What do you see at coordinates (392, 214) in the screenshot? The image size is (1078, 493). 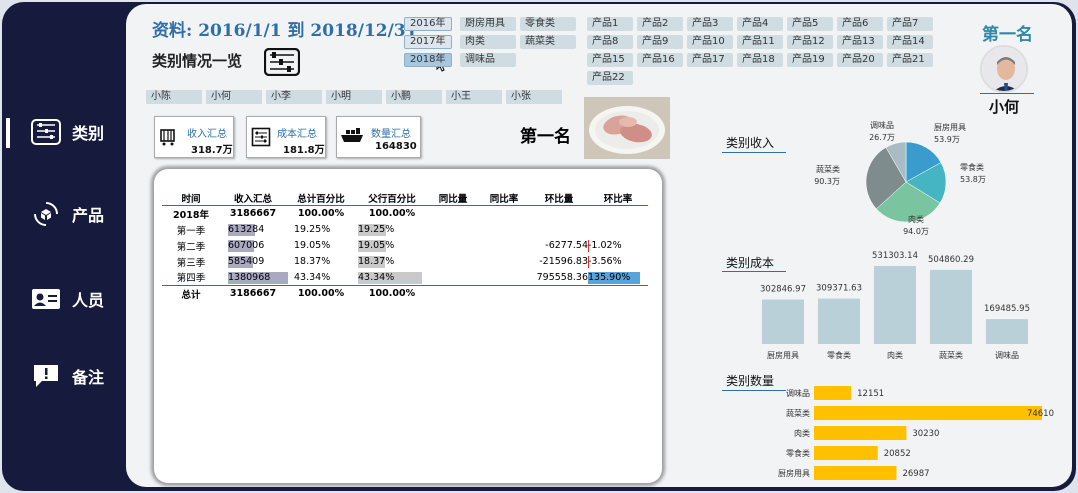 I see `cell-parent-pct: 100.00%` at bounding box center [392, 214].